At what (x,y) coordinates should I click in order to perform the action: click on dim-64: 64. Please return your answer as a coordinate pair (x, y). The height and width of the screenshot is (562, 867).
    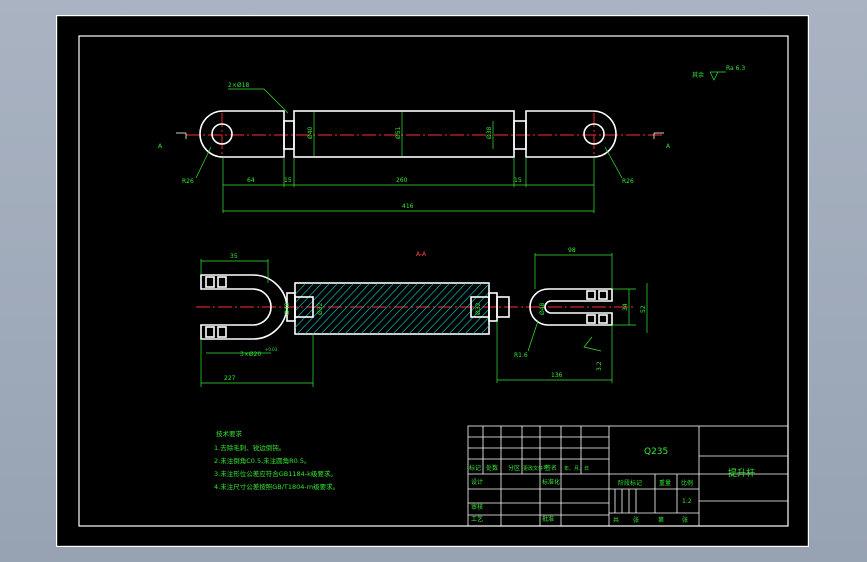
    Looking at the image, I should click on (251, 180).